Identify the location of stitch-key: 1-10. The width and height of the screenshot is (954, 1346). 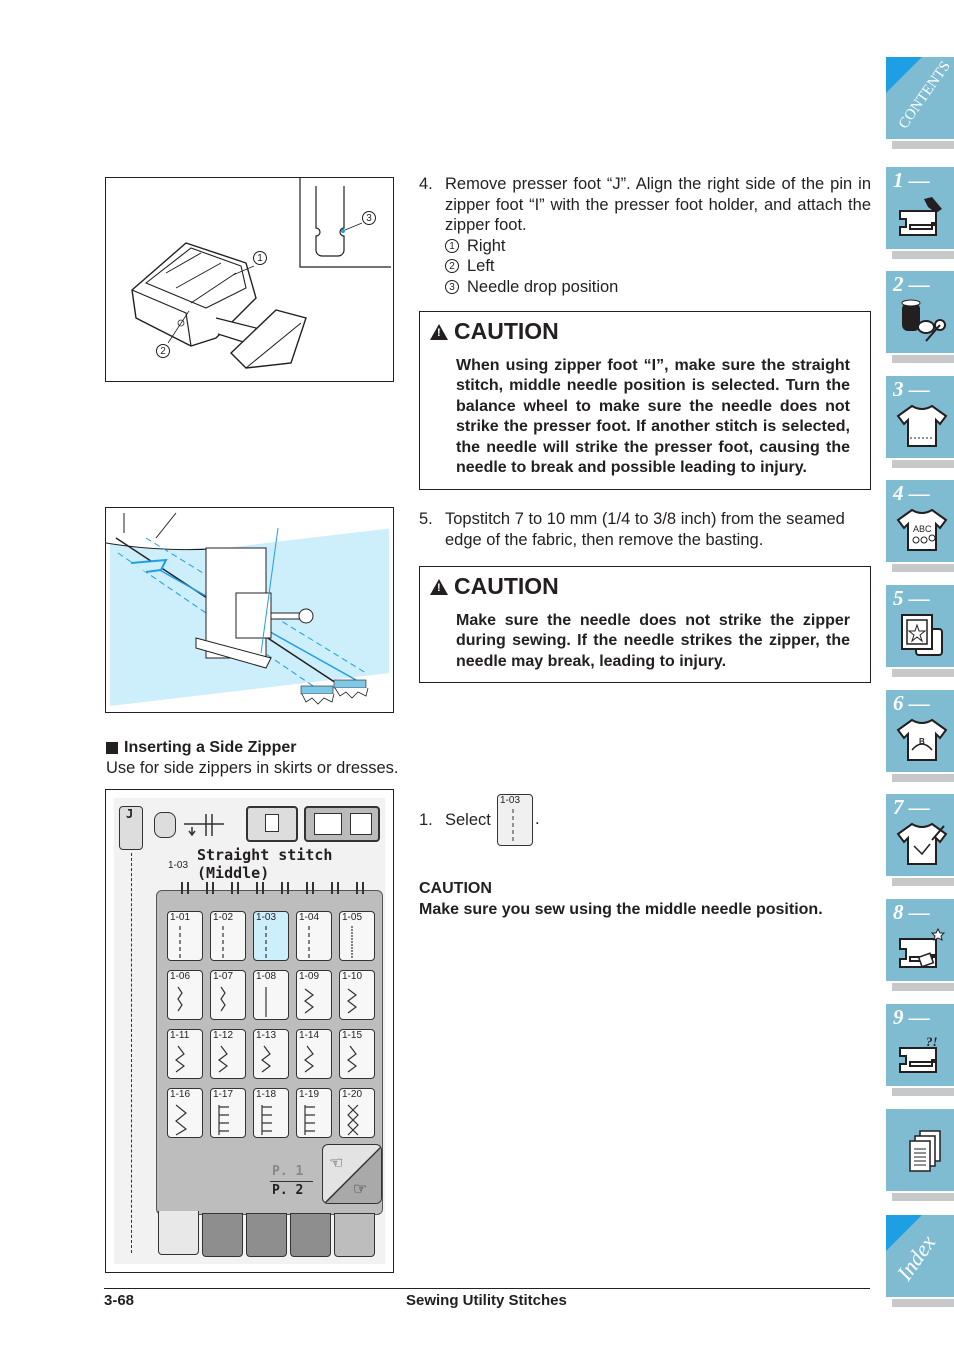
(357, 995).